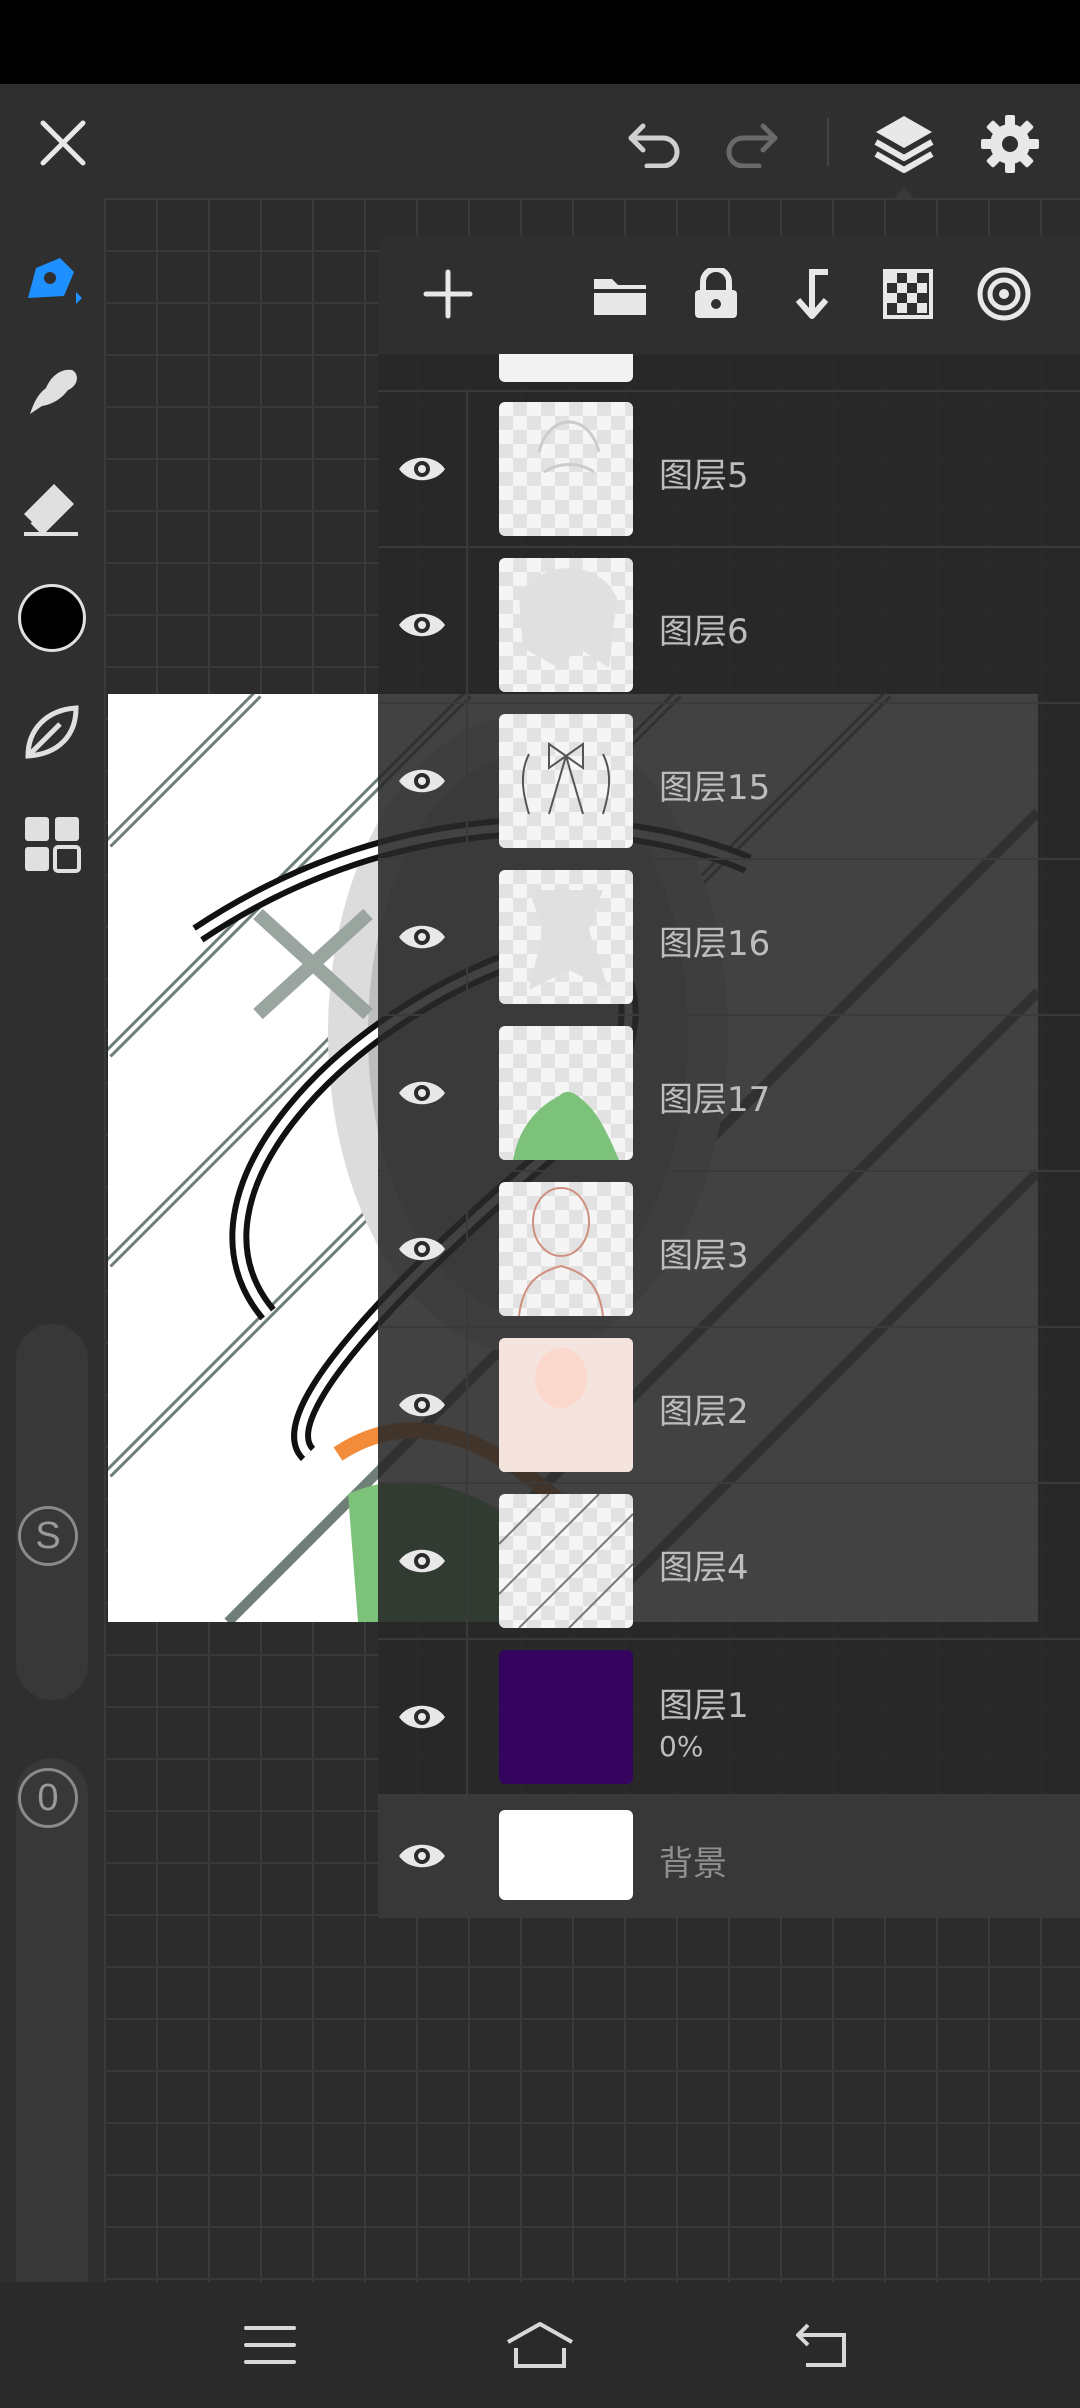  What do you see at coordinates (52, 1269) in the screenshot?
I see `tool-sidebar: S 0` at bounding box center [52, 1269].